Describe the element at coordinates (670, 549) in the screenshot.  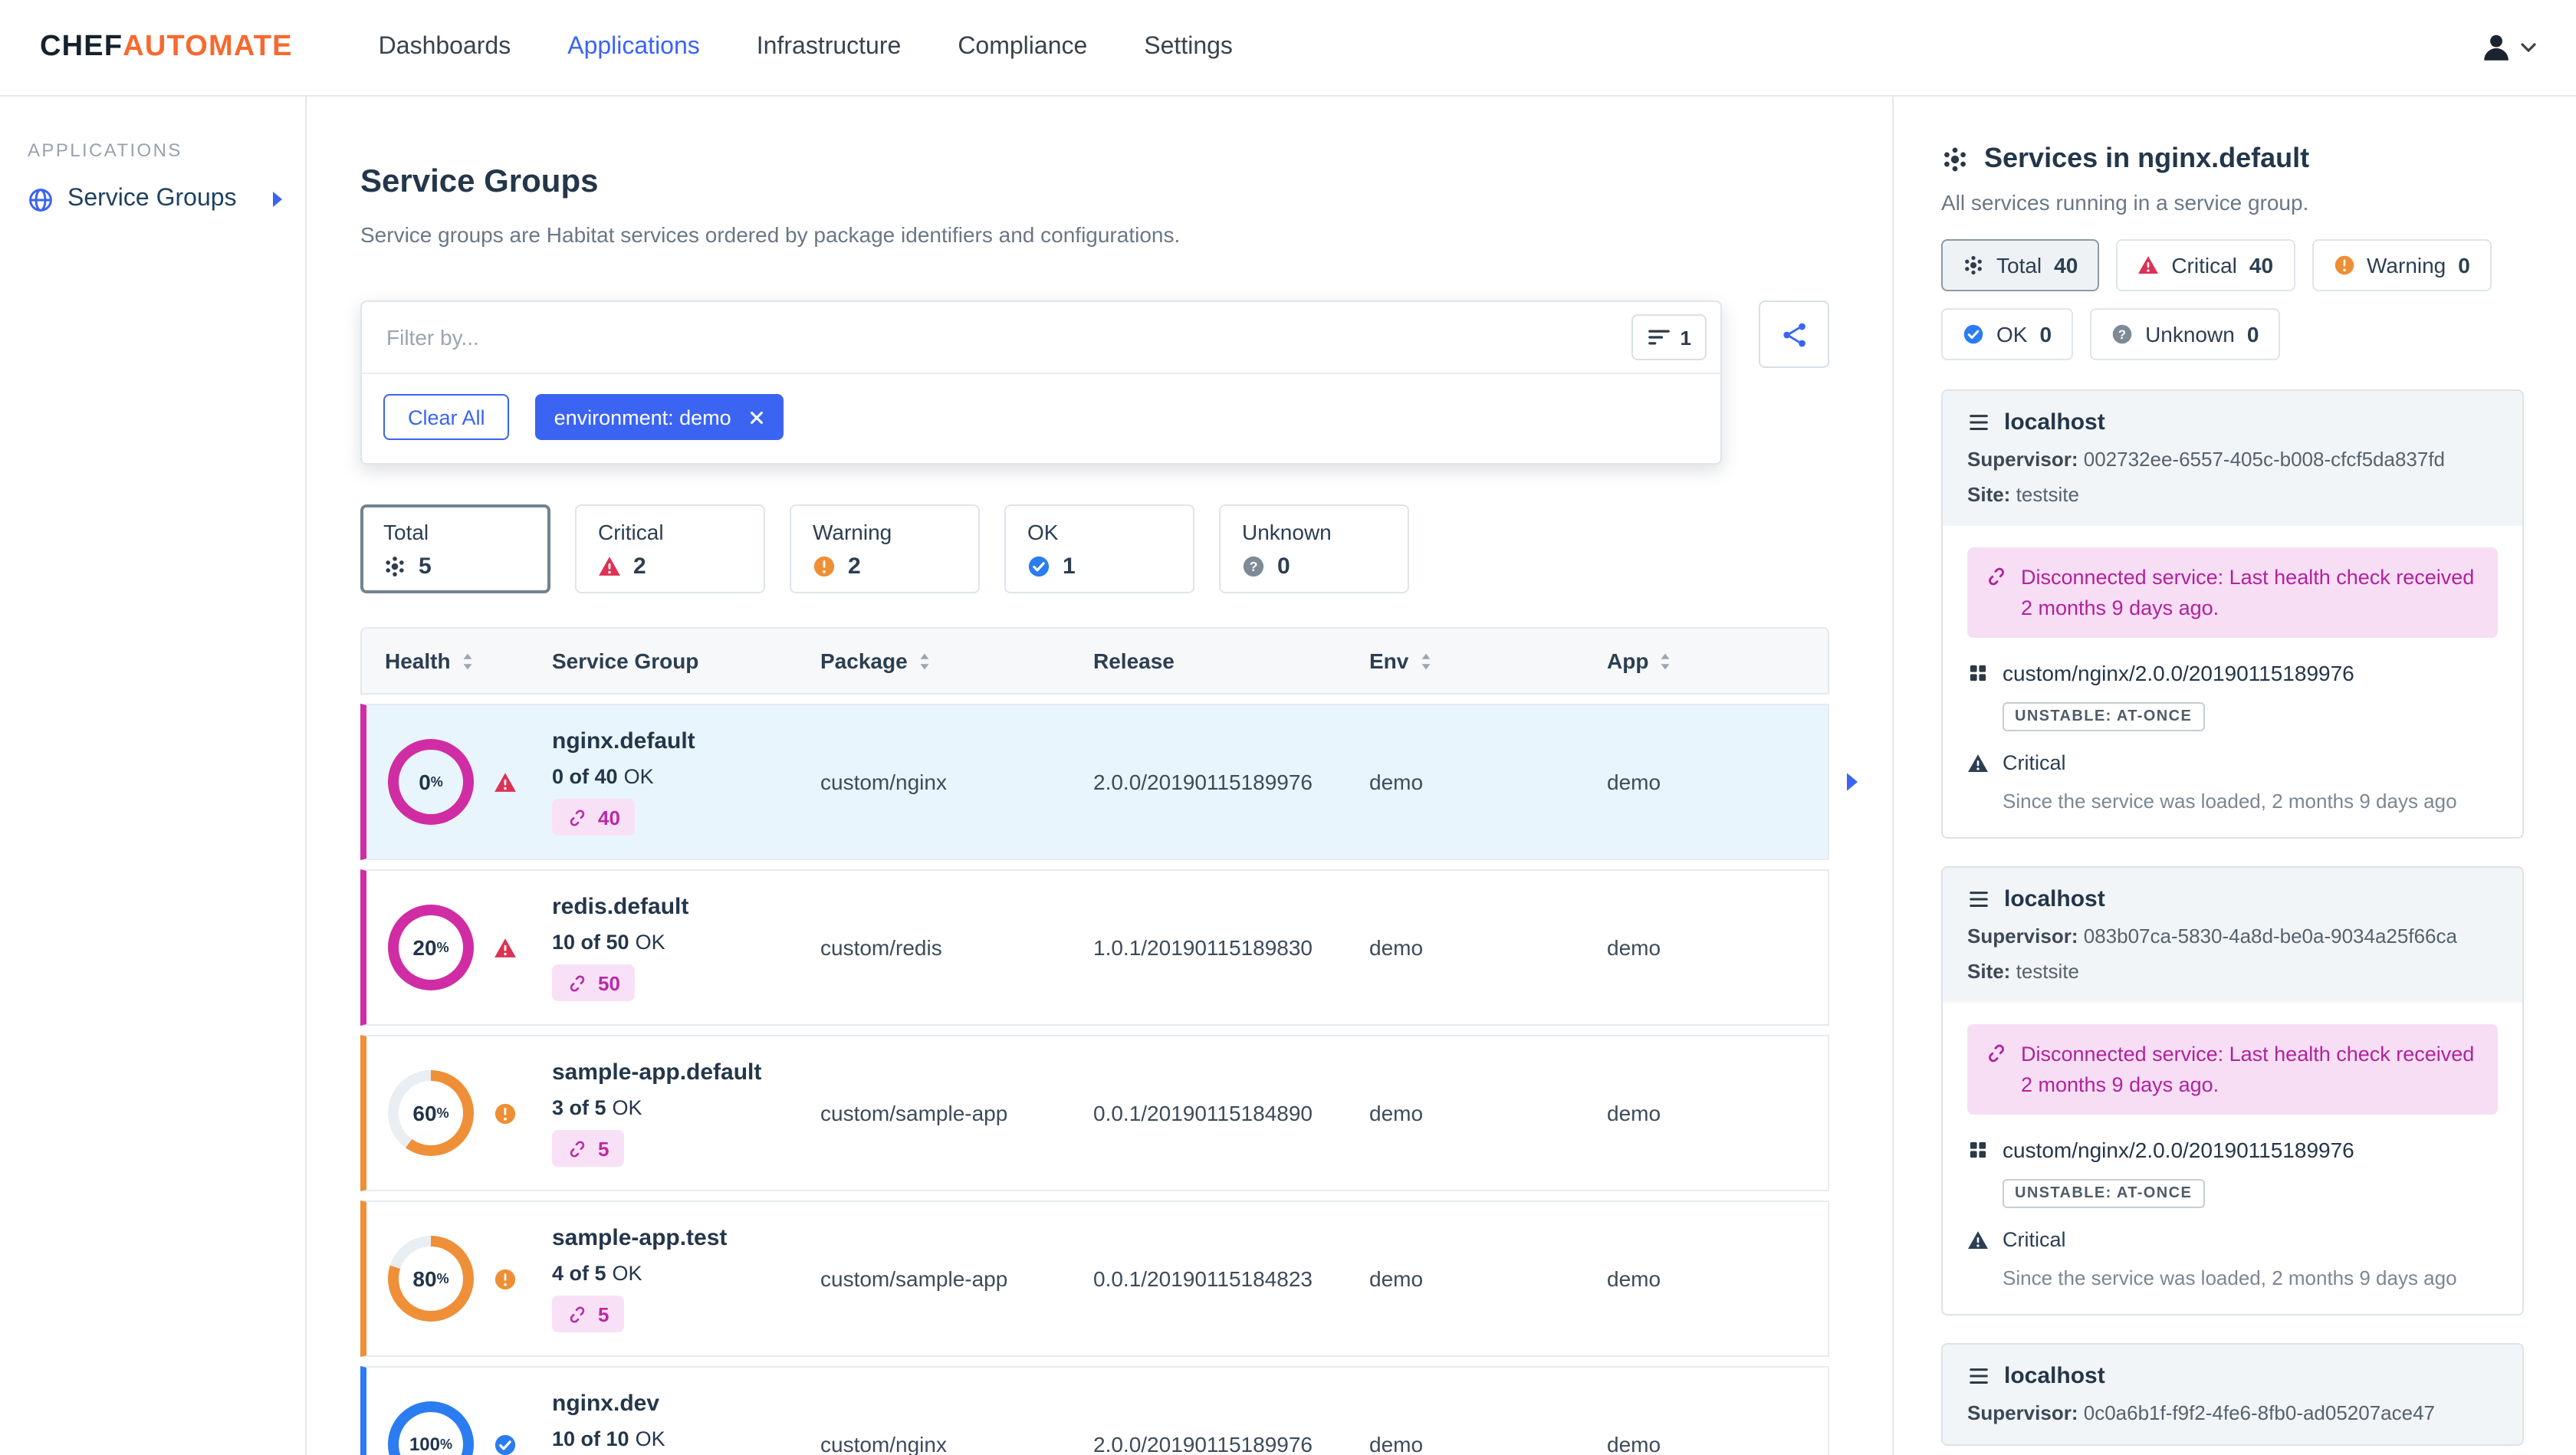
I see `status-filter-card: Critical 2` at that location.